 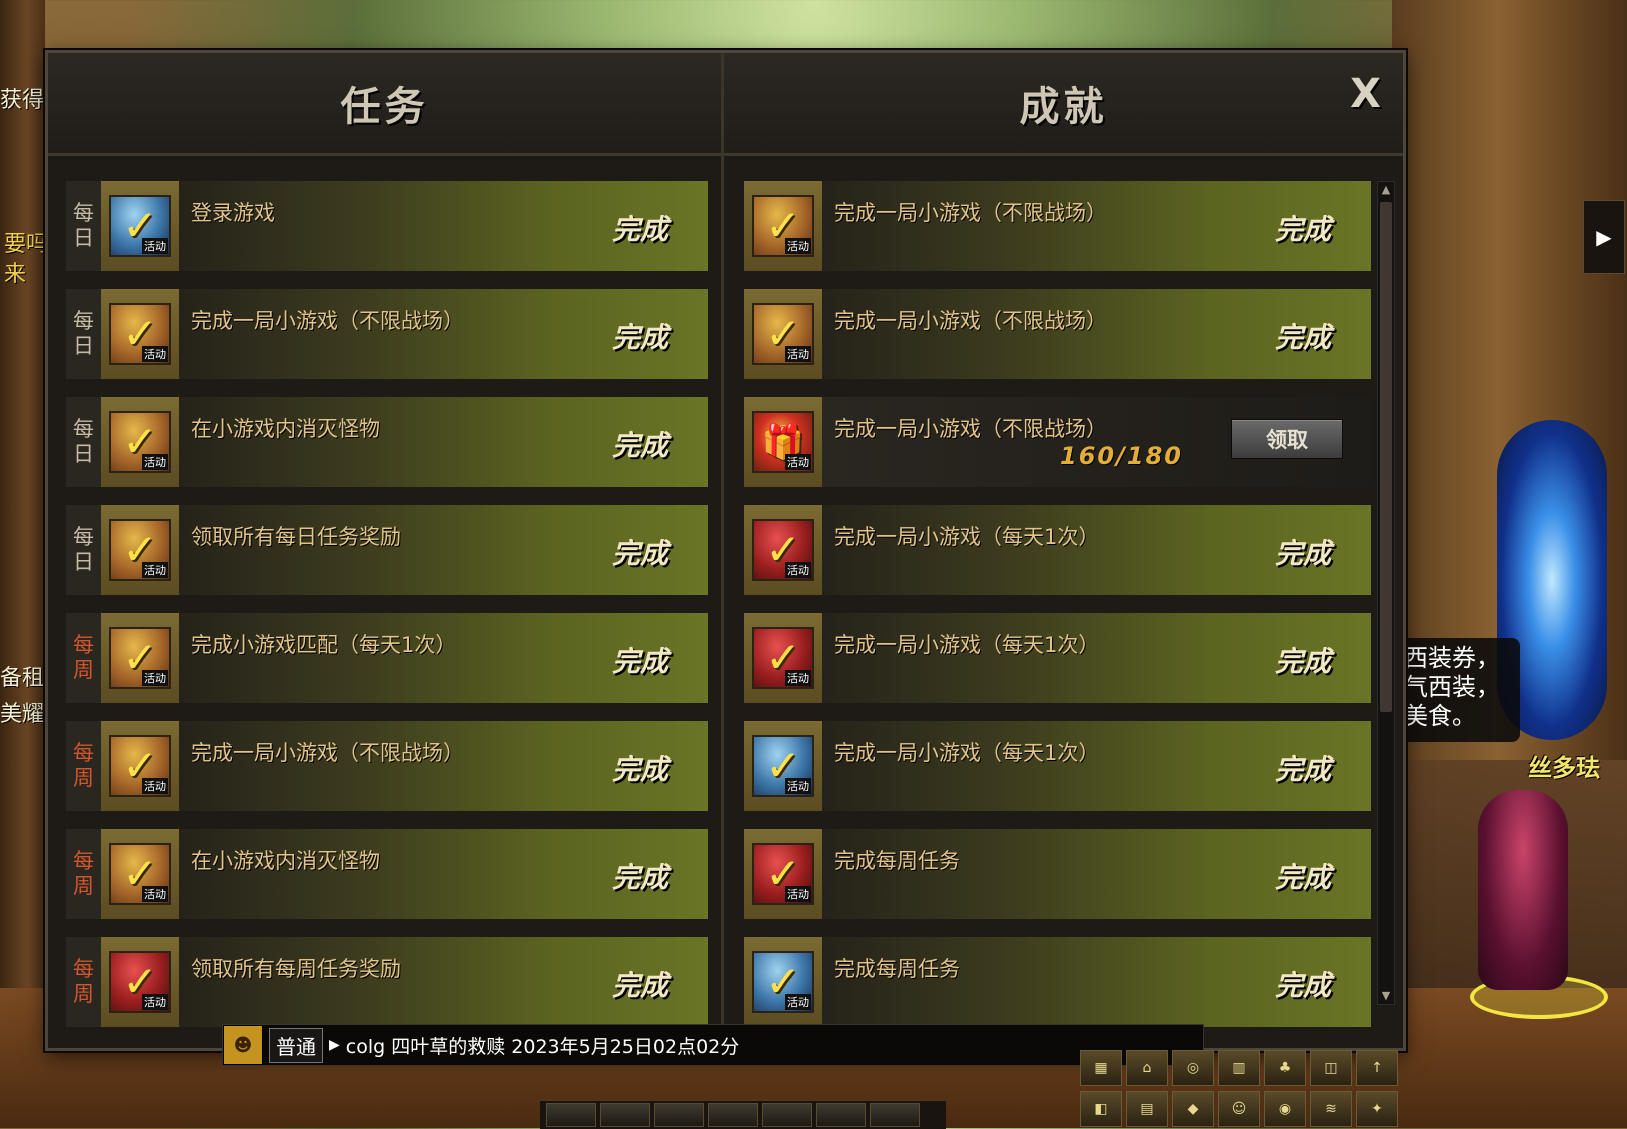 What do you see at coordinates (443, 874) in the screenshot?
I see `quest-content: 在小游戏内消灭怪物 完成` at bounding box center [443, 874].